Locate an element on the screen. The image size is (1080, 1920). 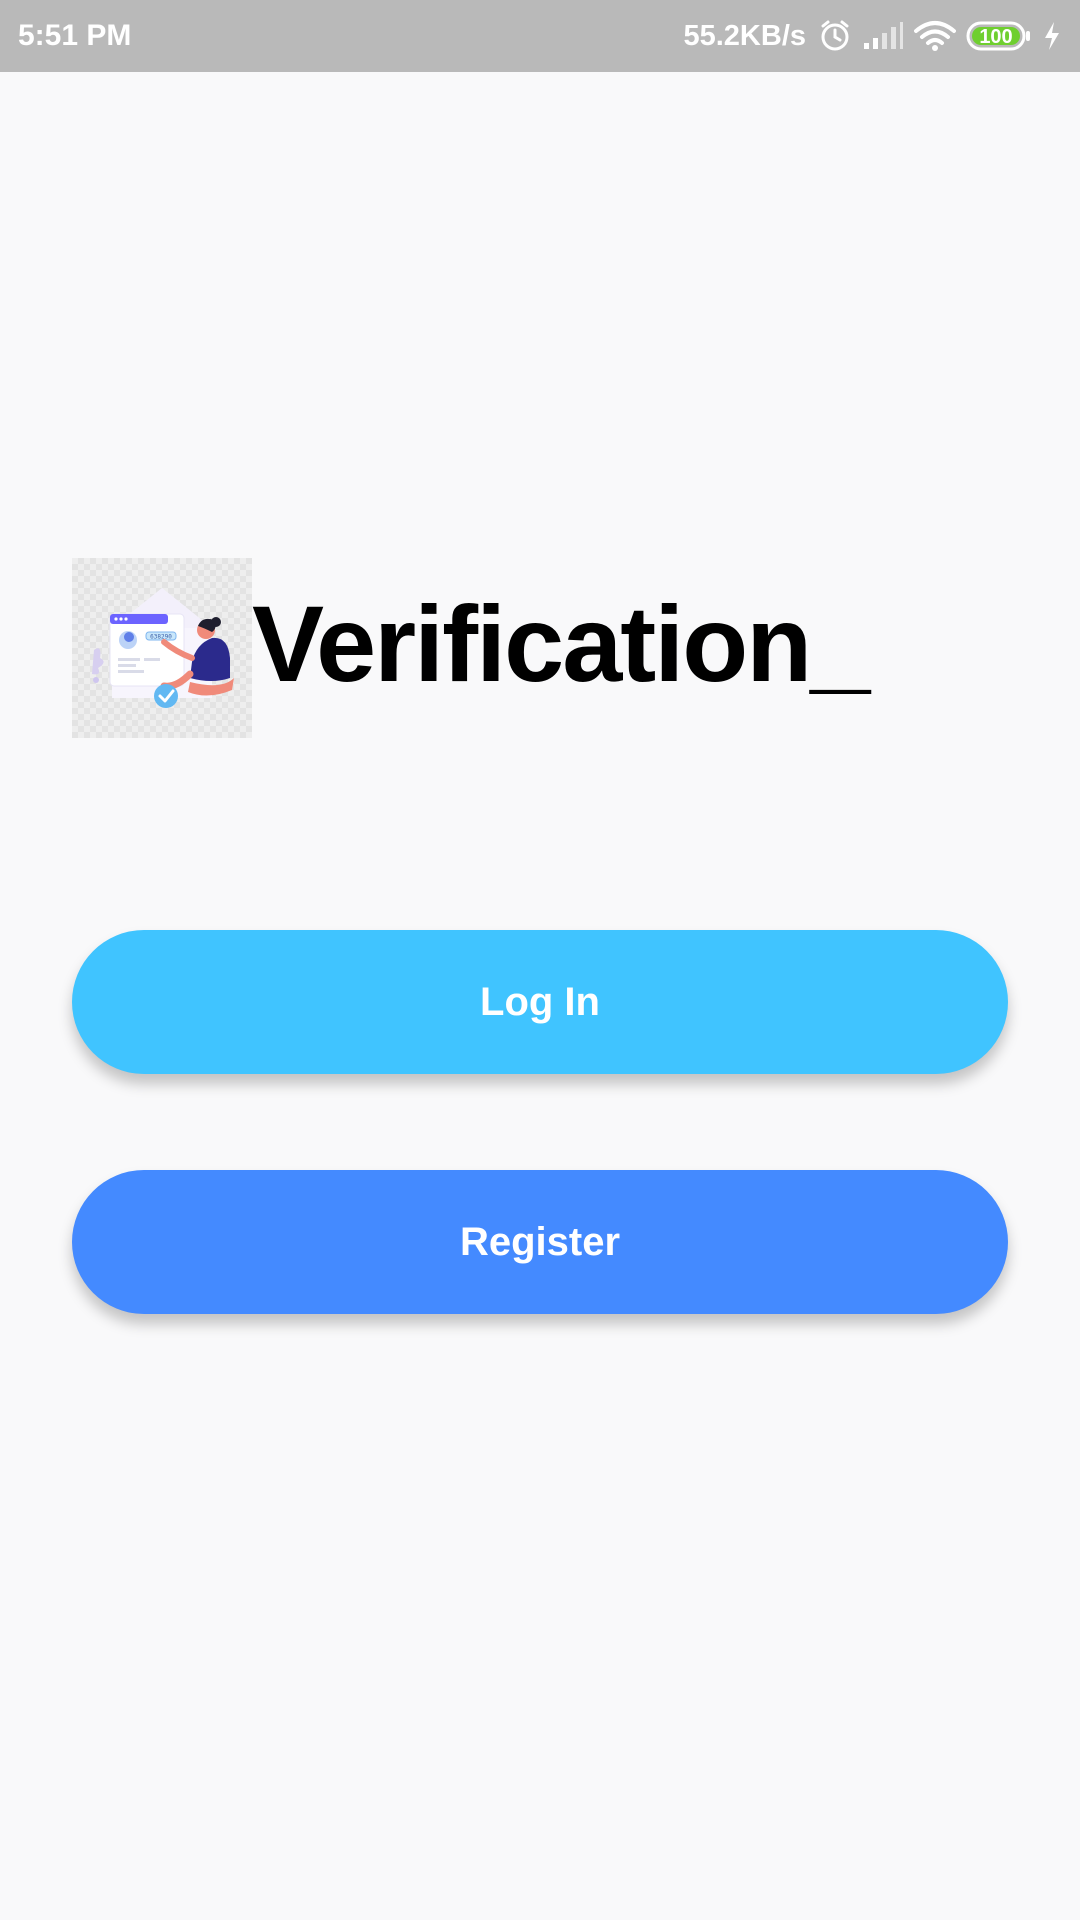
app-title: Verification_ is located at coordinates (561, 643).